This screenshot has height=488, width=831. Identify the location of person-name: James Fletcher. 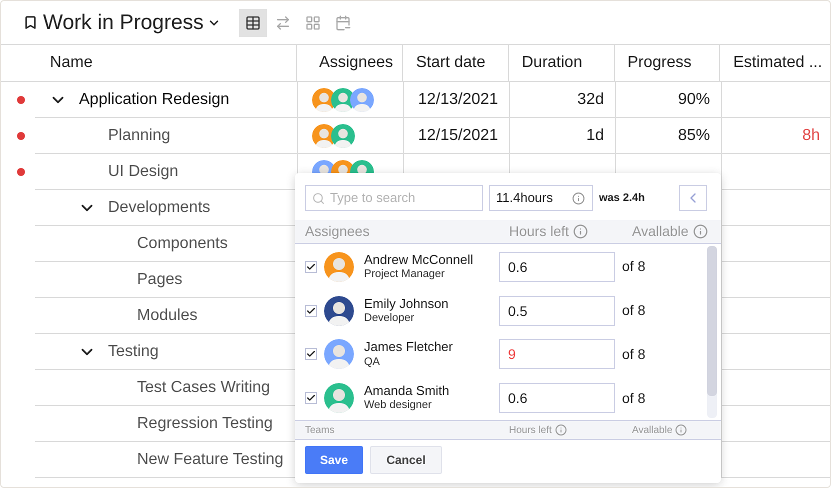
(409, 347).